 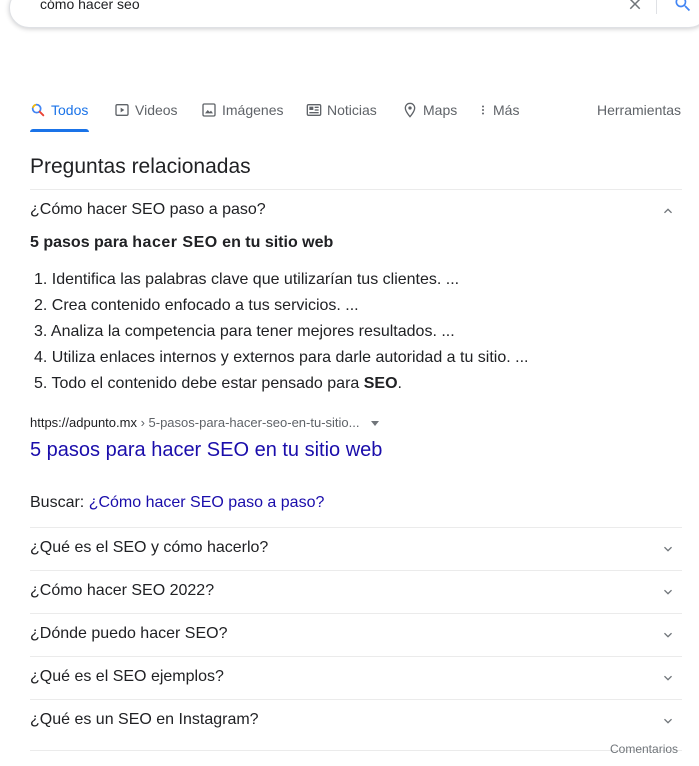 What do you see at coordinates (182, 242) in the screenshot?
I see `answer-heading: 5 pasos para hacer SEO en tu sitio web` at bounding box center [182, 242].